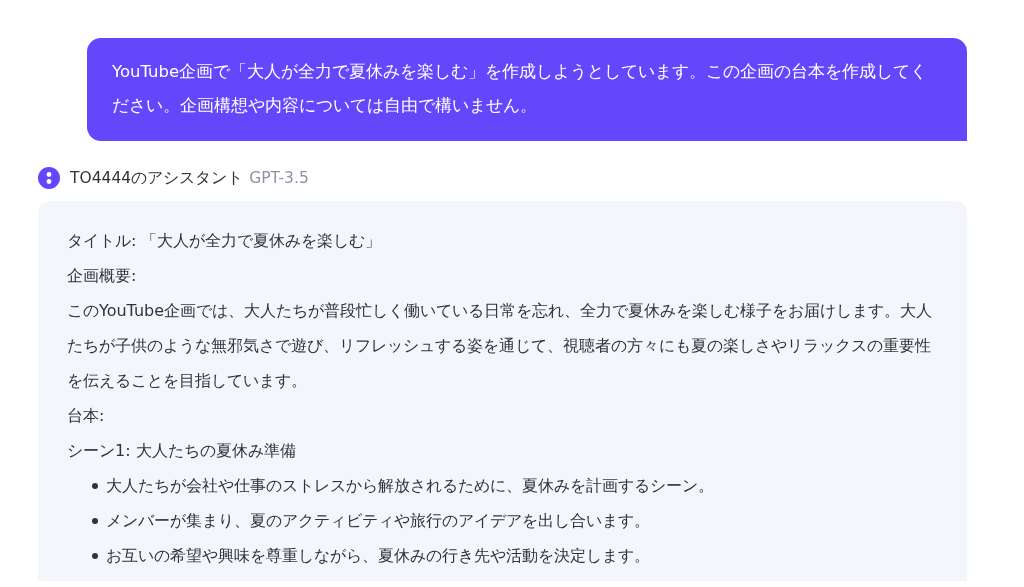 The image size is (1024, 587). I want to click on reply-text: 企画概要:, so click(102, 276).